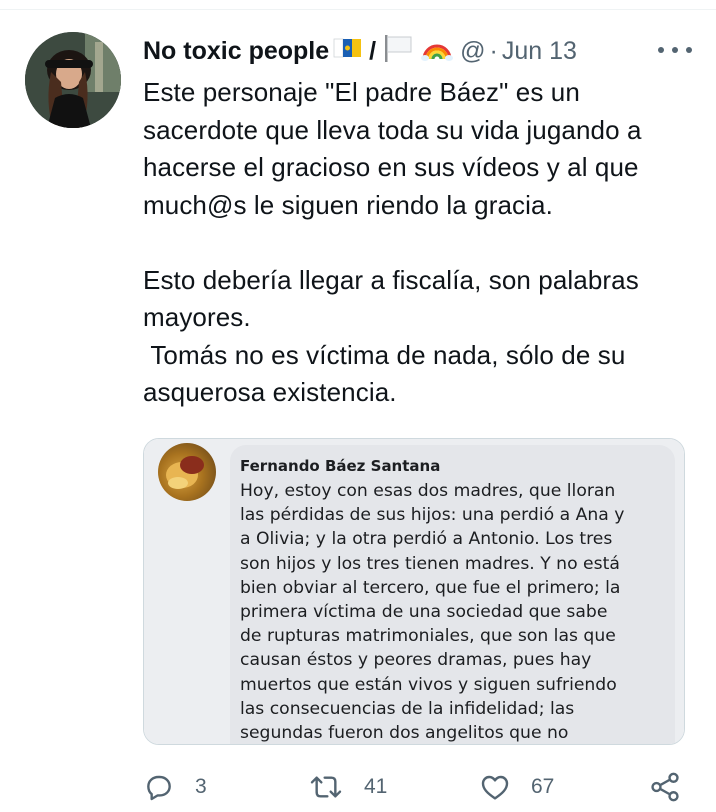  What do you see at coordinates (539, 51) in the screenshot?
I see `tweet-date: Jun 13` at bounding box center [539, 51].